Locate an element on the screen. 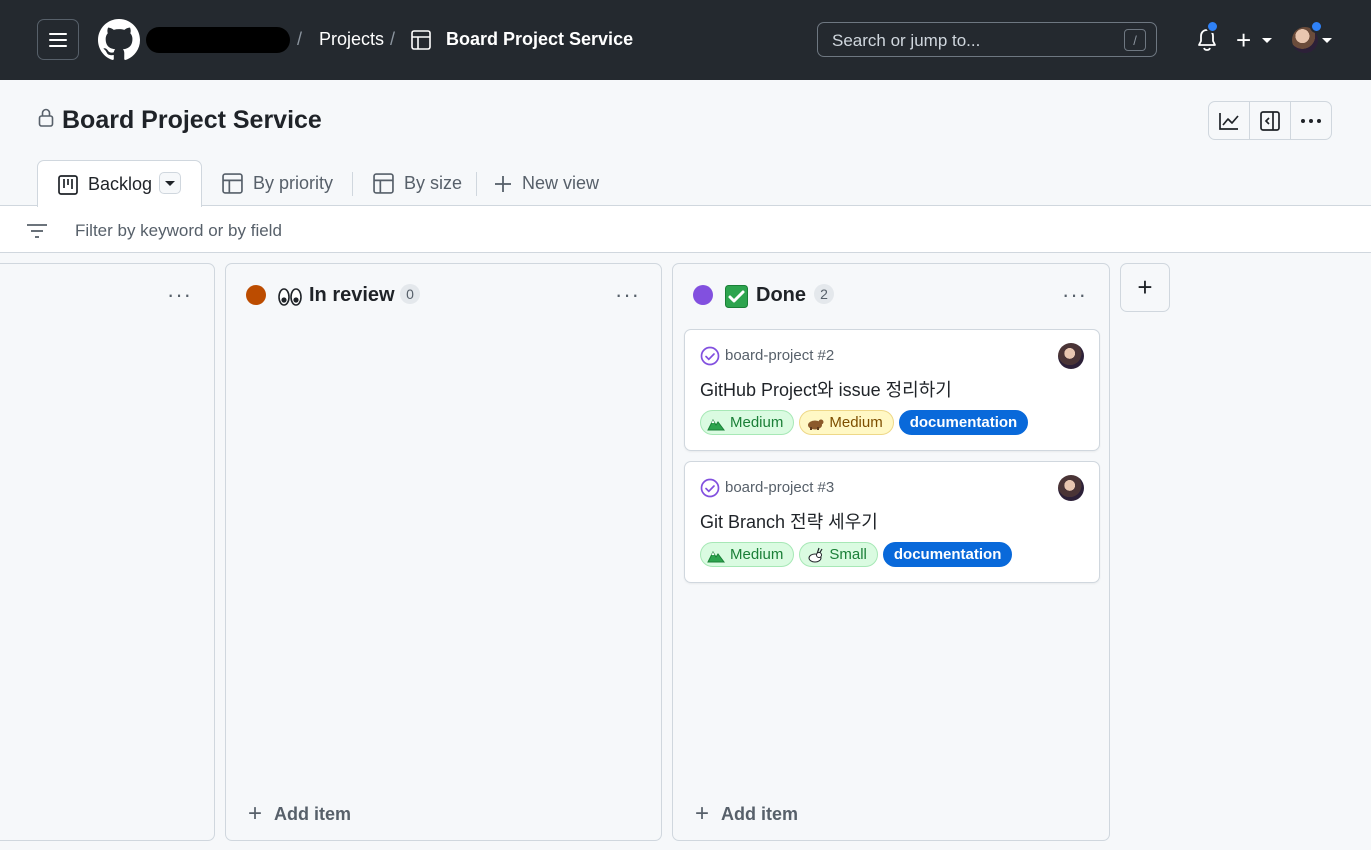 This screenshot has height=850, width=1371. project-actions is located at coordinates (1270, 120).